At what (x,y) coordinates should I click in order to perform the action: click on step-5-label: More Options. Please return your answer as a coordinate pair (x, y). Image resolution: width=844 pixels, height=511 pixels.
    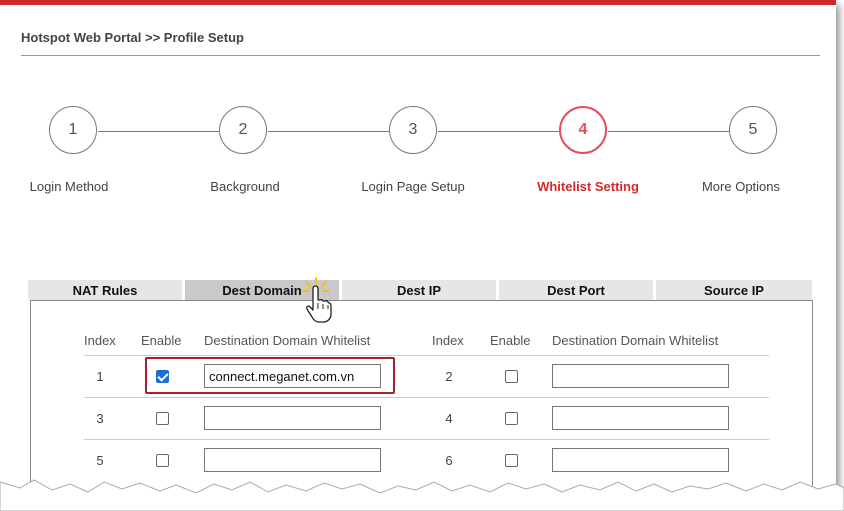
    Looking at the image, I should click on (741, 186).